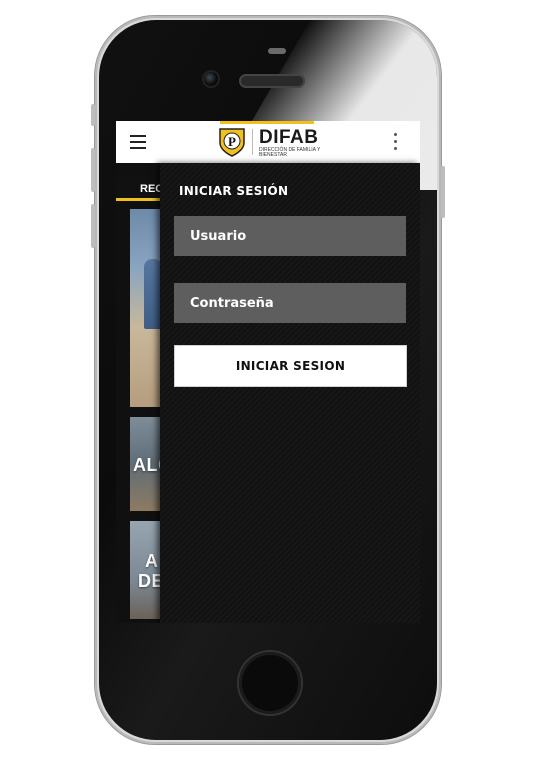 The height and width of the screenshot is (760, 546). What do you see at coordinates (267, 122) in the screenshot?
I see `logo-accent-bar` at bounding box center [267, 122].